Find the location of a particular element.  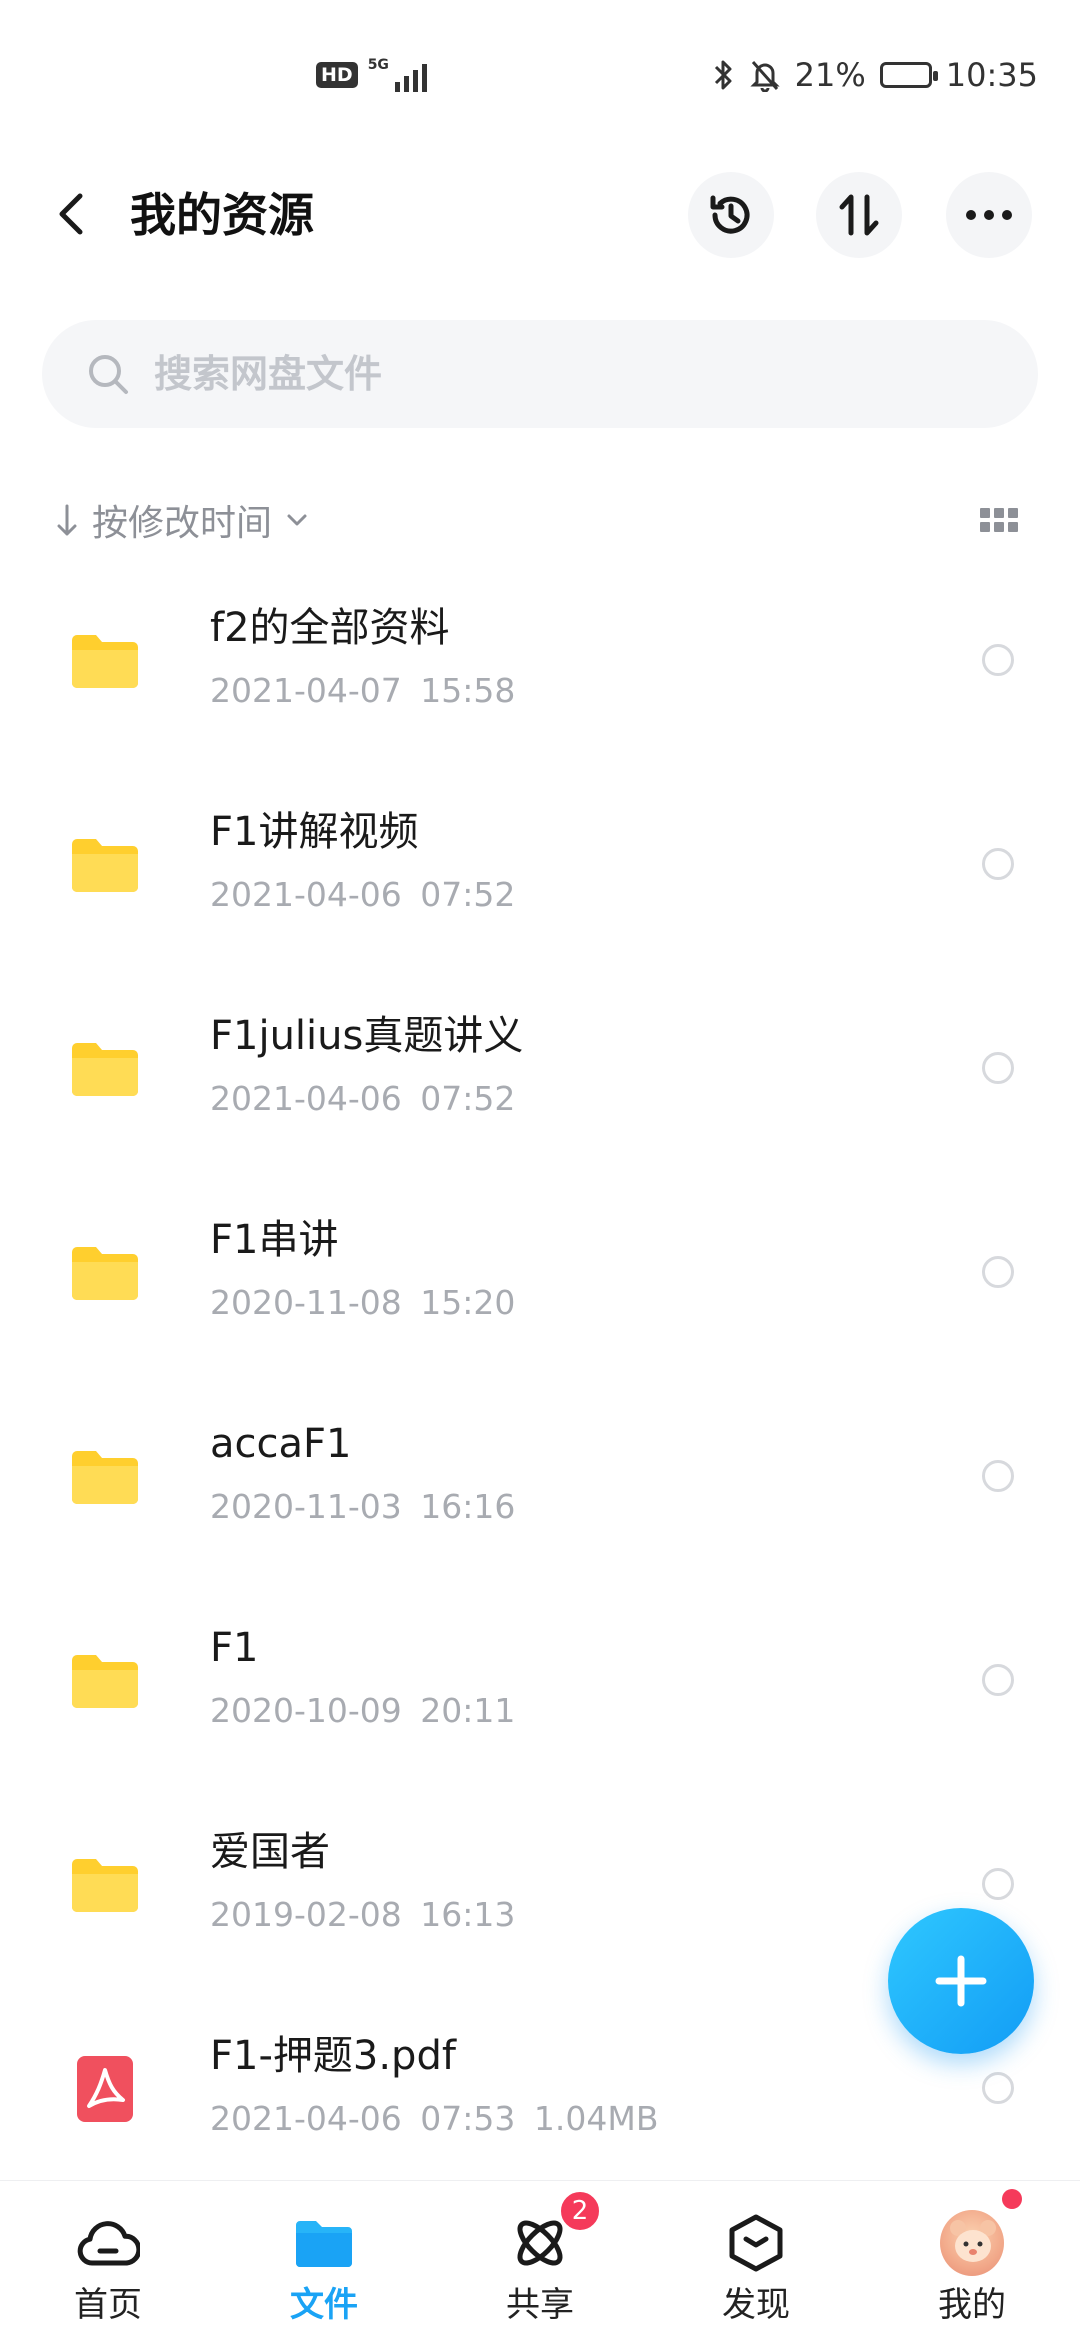

back-button is located at coordinates (72, 214).